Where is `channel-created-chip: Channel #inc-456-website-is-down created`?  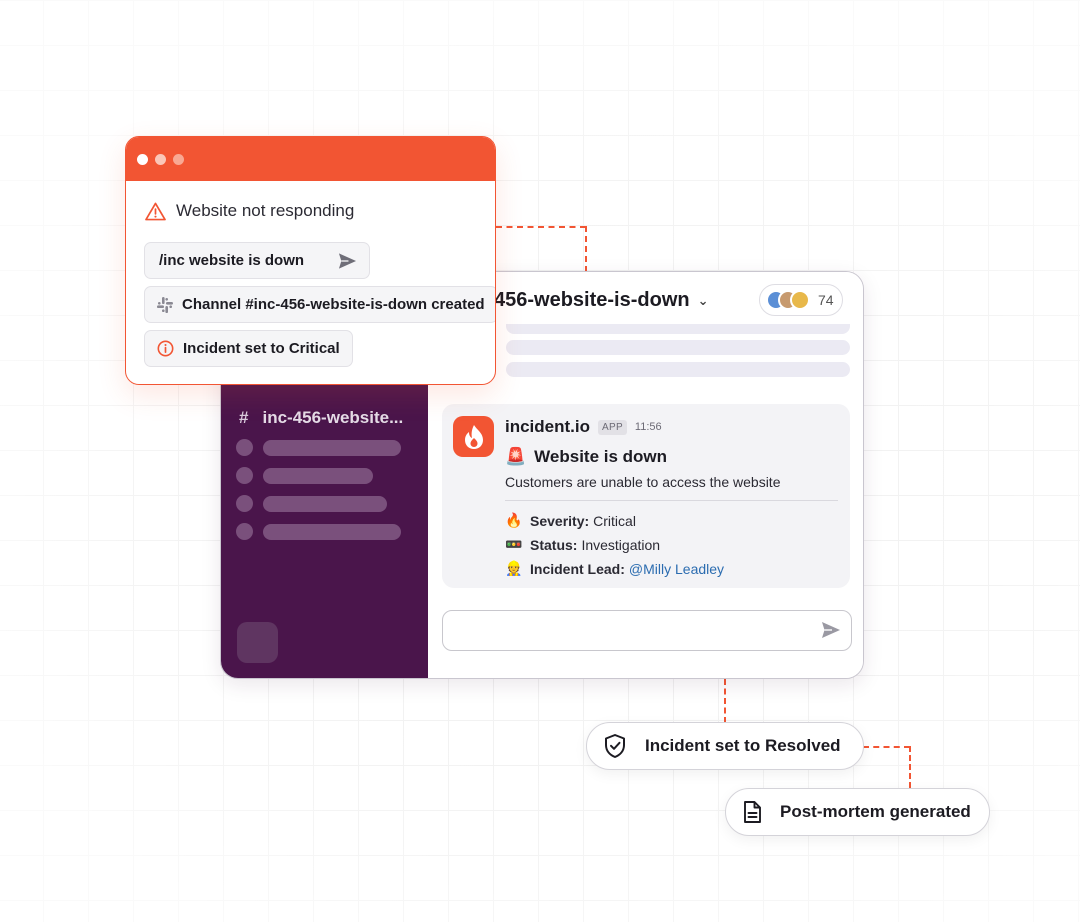
channel-created-chip: Channel #inc-456-website-is-down created is located at coordinates (319, 304).